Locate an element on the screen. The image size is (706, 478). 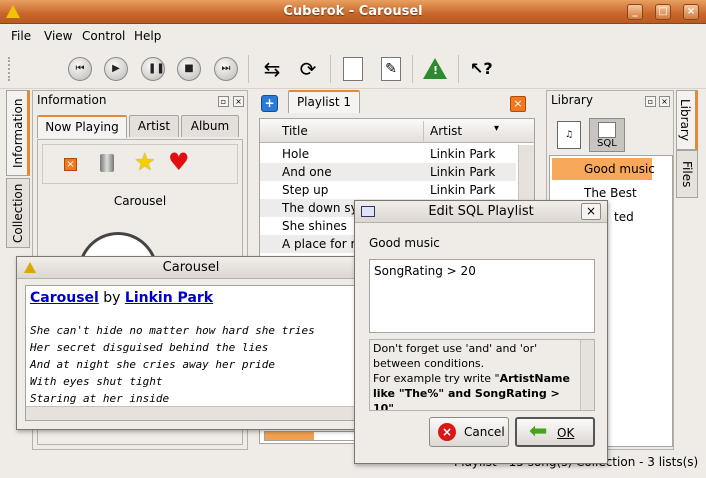
stop-button: ■ is located at coordinates (189, 69).